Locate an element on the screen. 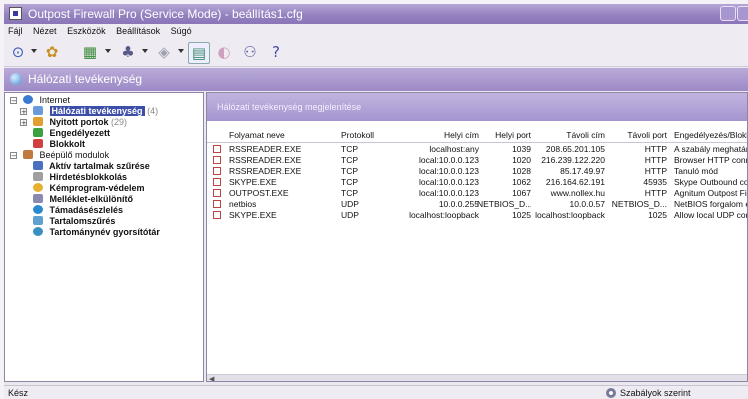 The height and width of the screenshot is (399, 748). tree-item-blocked: Blokkolt is located at coordinates (59, 144).